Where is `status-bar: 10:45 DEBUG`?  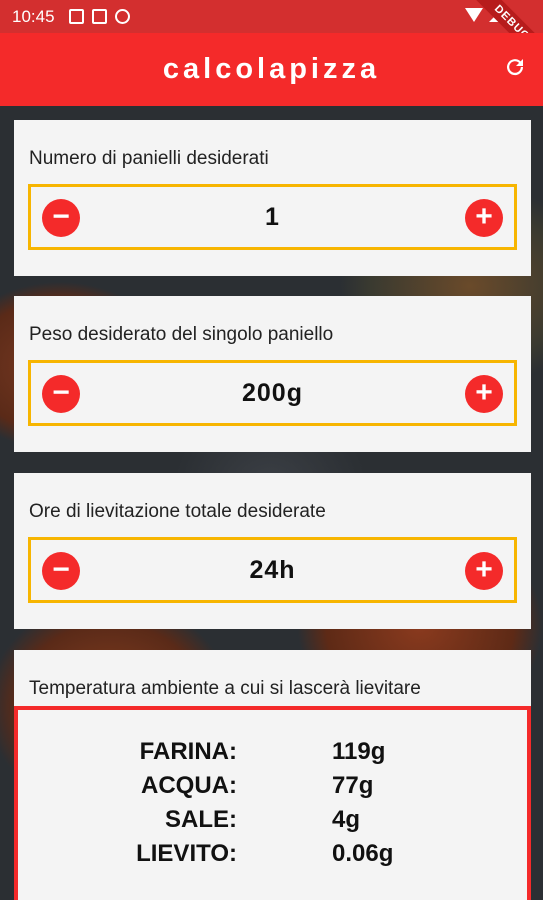
status-bar: 10:45 DEBUG is located at coordinates (271, 38).